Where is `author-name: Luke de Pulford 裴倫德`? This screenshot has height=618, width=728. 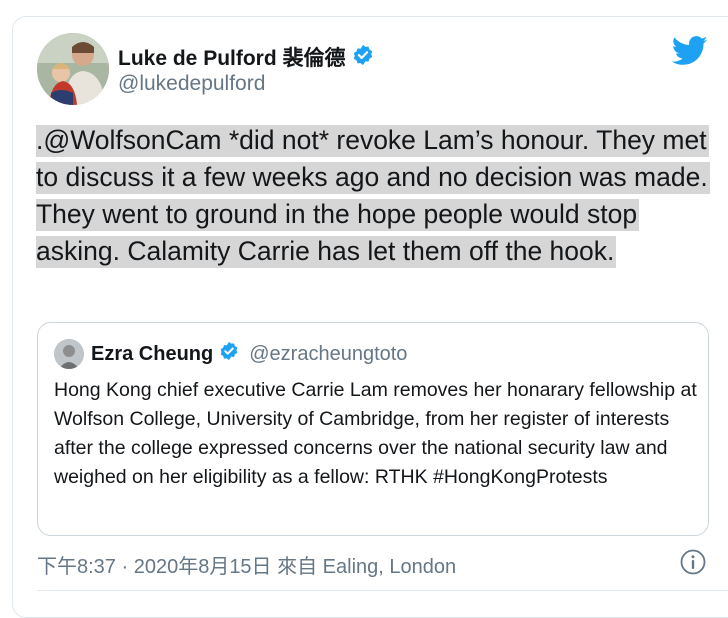
author-name: Luke de Pulford 裴倫德 is located at coordinates (232, 57).